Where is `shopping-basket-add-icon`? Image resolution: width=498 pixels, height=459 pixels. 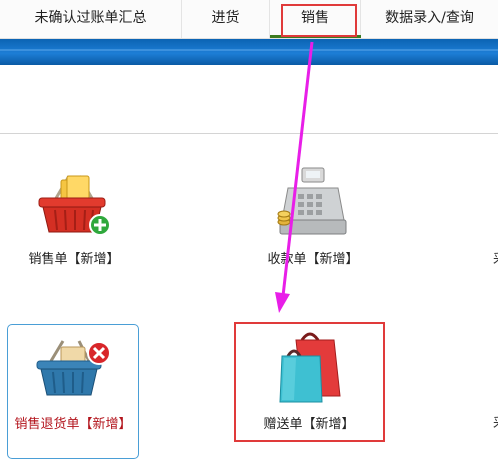
shopping-basket-add-icon is located at coordinates (74, 205).